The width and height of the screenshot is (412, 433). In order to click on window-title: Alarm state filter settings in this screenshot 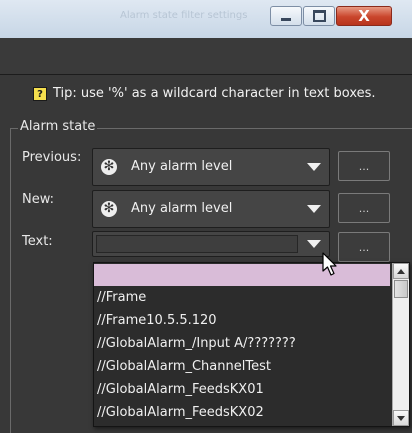, I will do `click(184, 15)`.